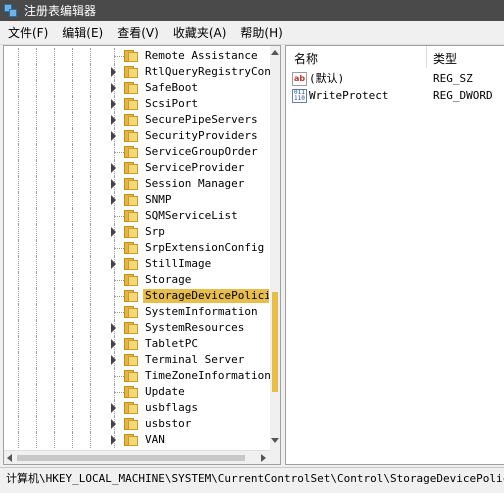  What do you see at coordinates (139, 120) in the screenshot?
I see `tree-item: SecurePipeServers` at bounding box center [139, 120].